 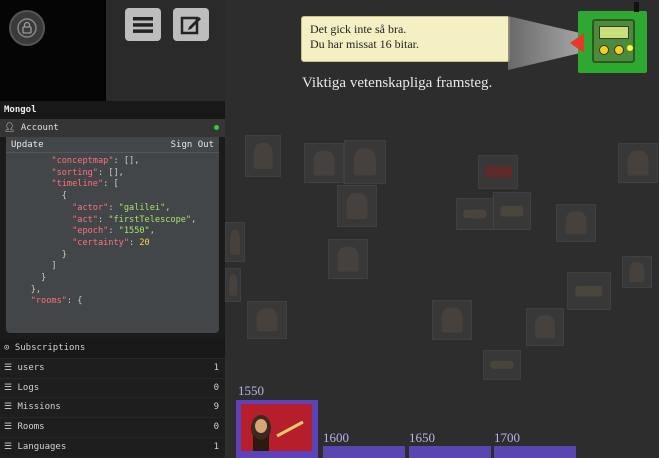 What do you see at coordinates (38, 196) in the screenshot?
I see `json-line: {` at bounding box center [38, 196].